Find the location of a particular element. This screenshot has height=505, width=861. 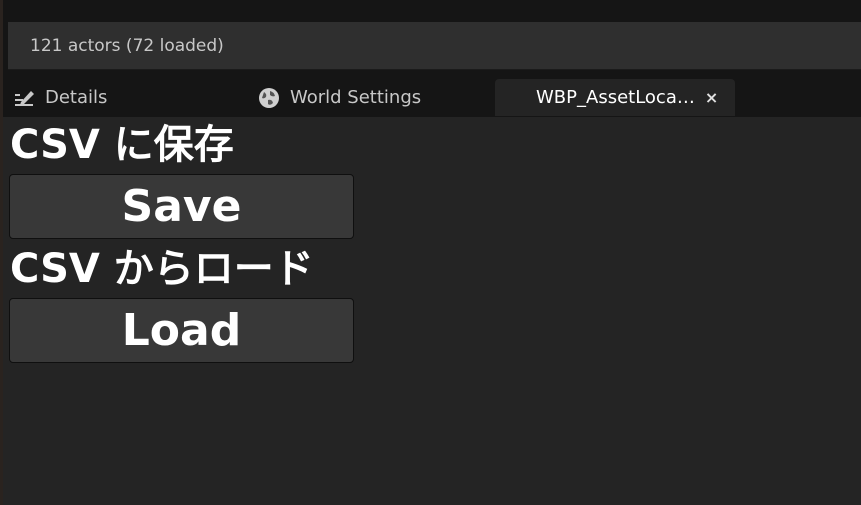

tab-details: Details is located at coordinates (133, 97).